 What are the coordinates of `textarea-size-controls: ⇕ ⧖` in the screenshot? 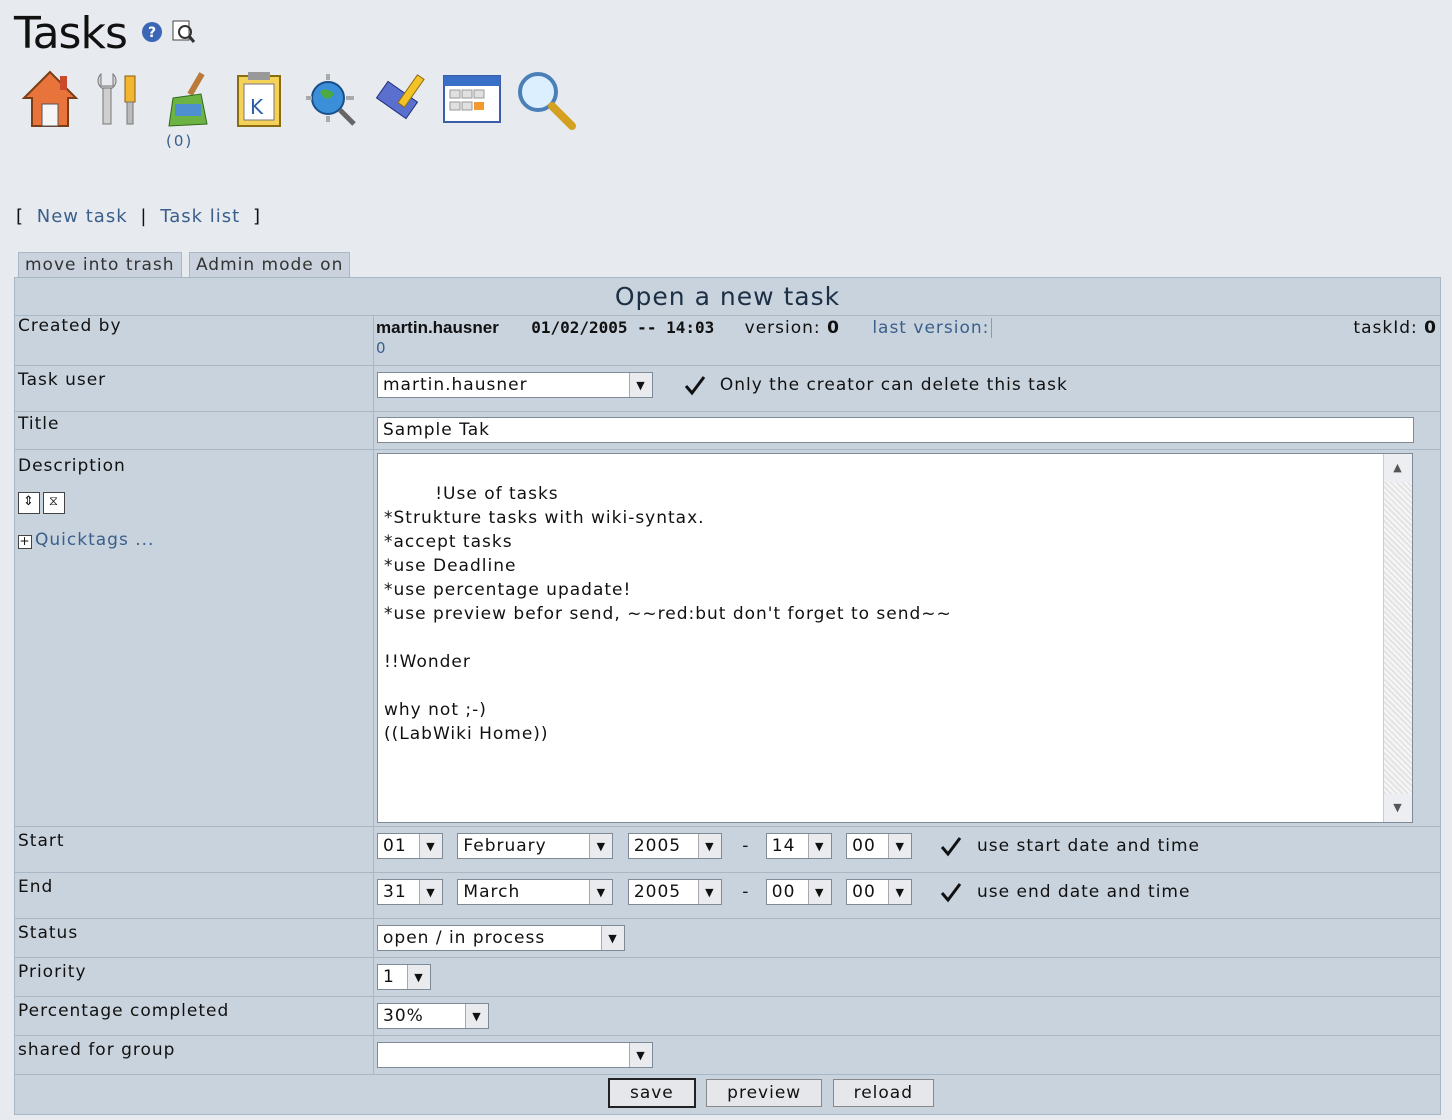 It's located at (194, 502).